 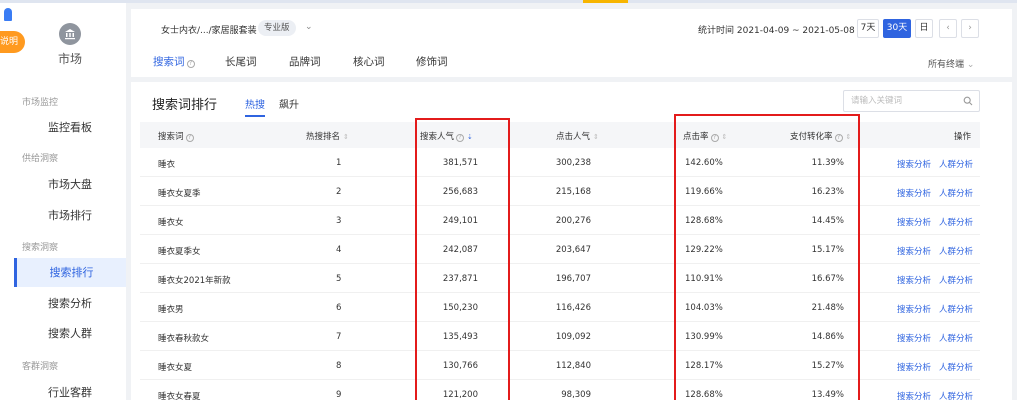 What do you see at coordinates (40, 159) in the screenshot?
I see `nav-group-supply: 供给洞察` at bounding box center [40, 159].